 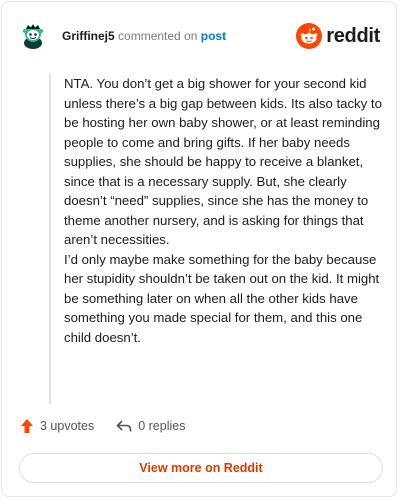 I want to click on user-avatar, so click(x=33, y=36).